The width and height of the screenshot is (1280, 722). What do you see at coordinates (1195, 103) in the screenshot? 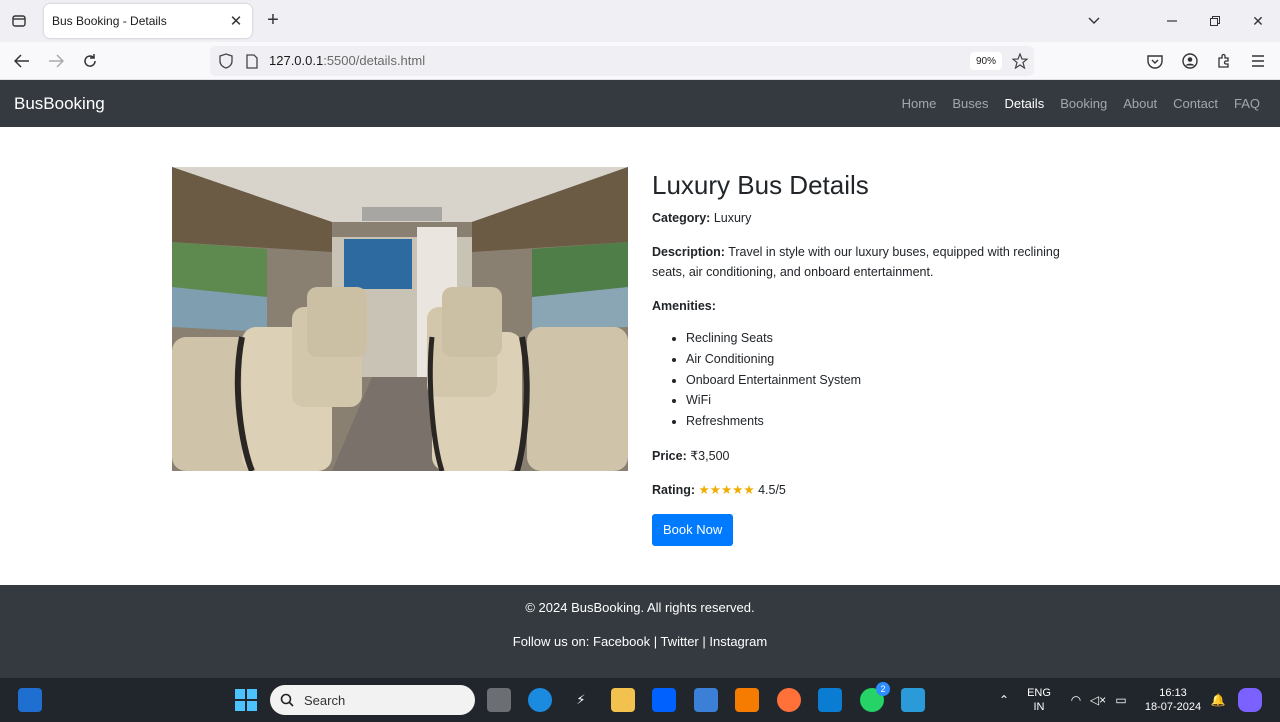
I see `nav-contact: Contact` at bounding box center [1195, 103].